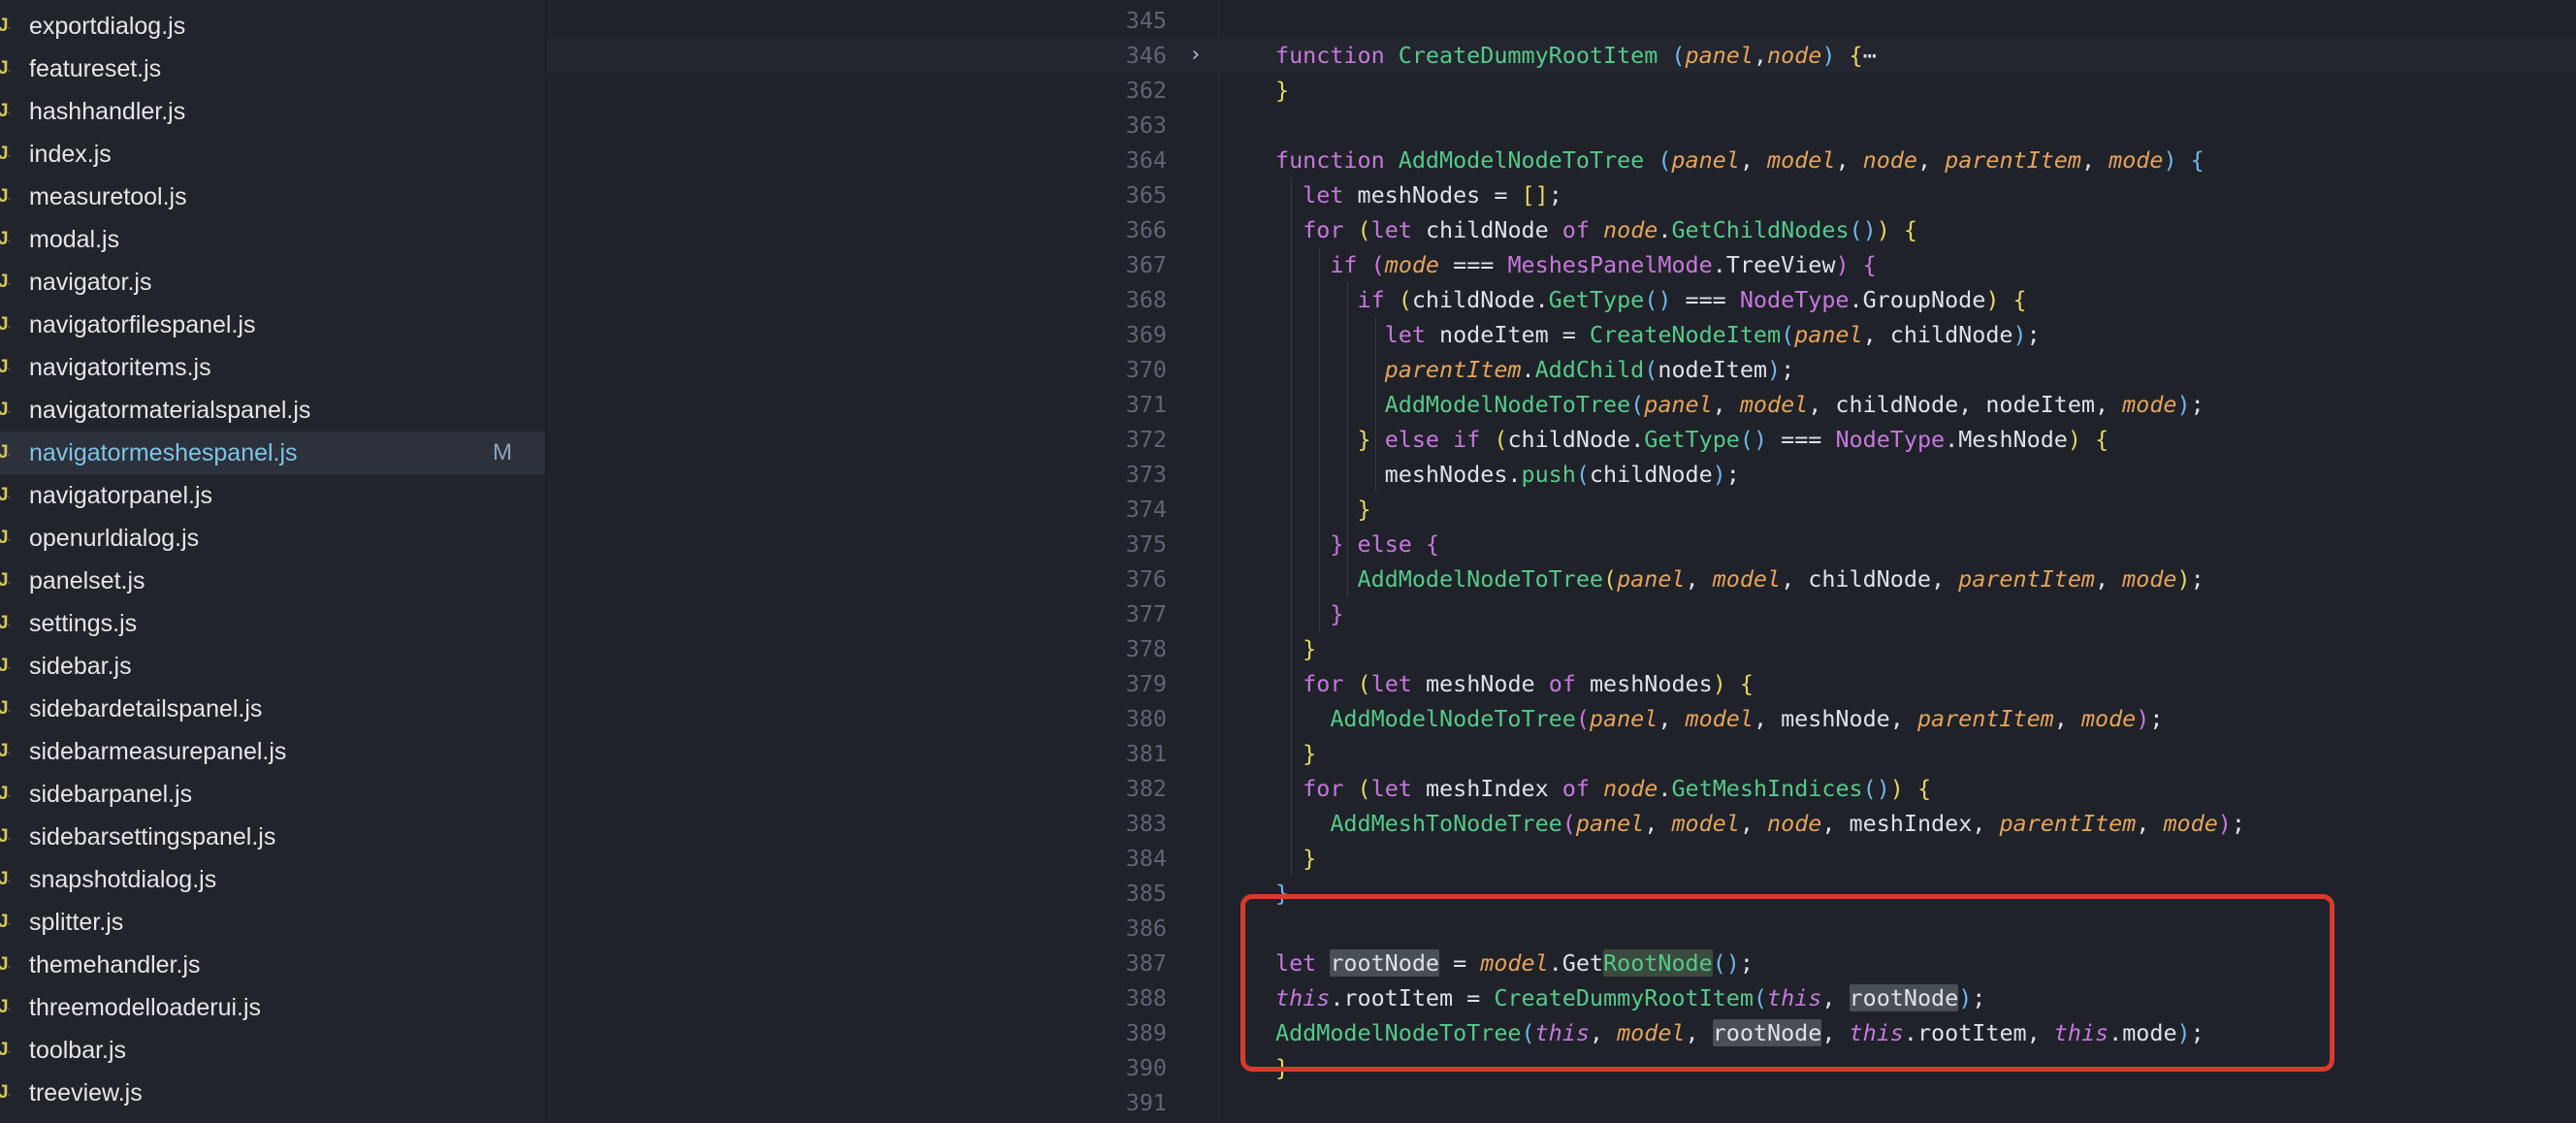 The height and width of the screenshot is (1123, 2576). Describe the element at coordinates (1561, 510) in the screenshot. I see `code-line: 374 }` at that location.